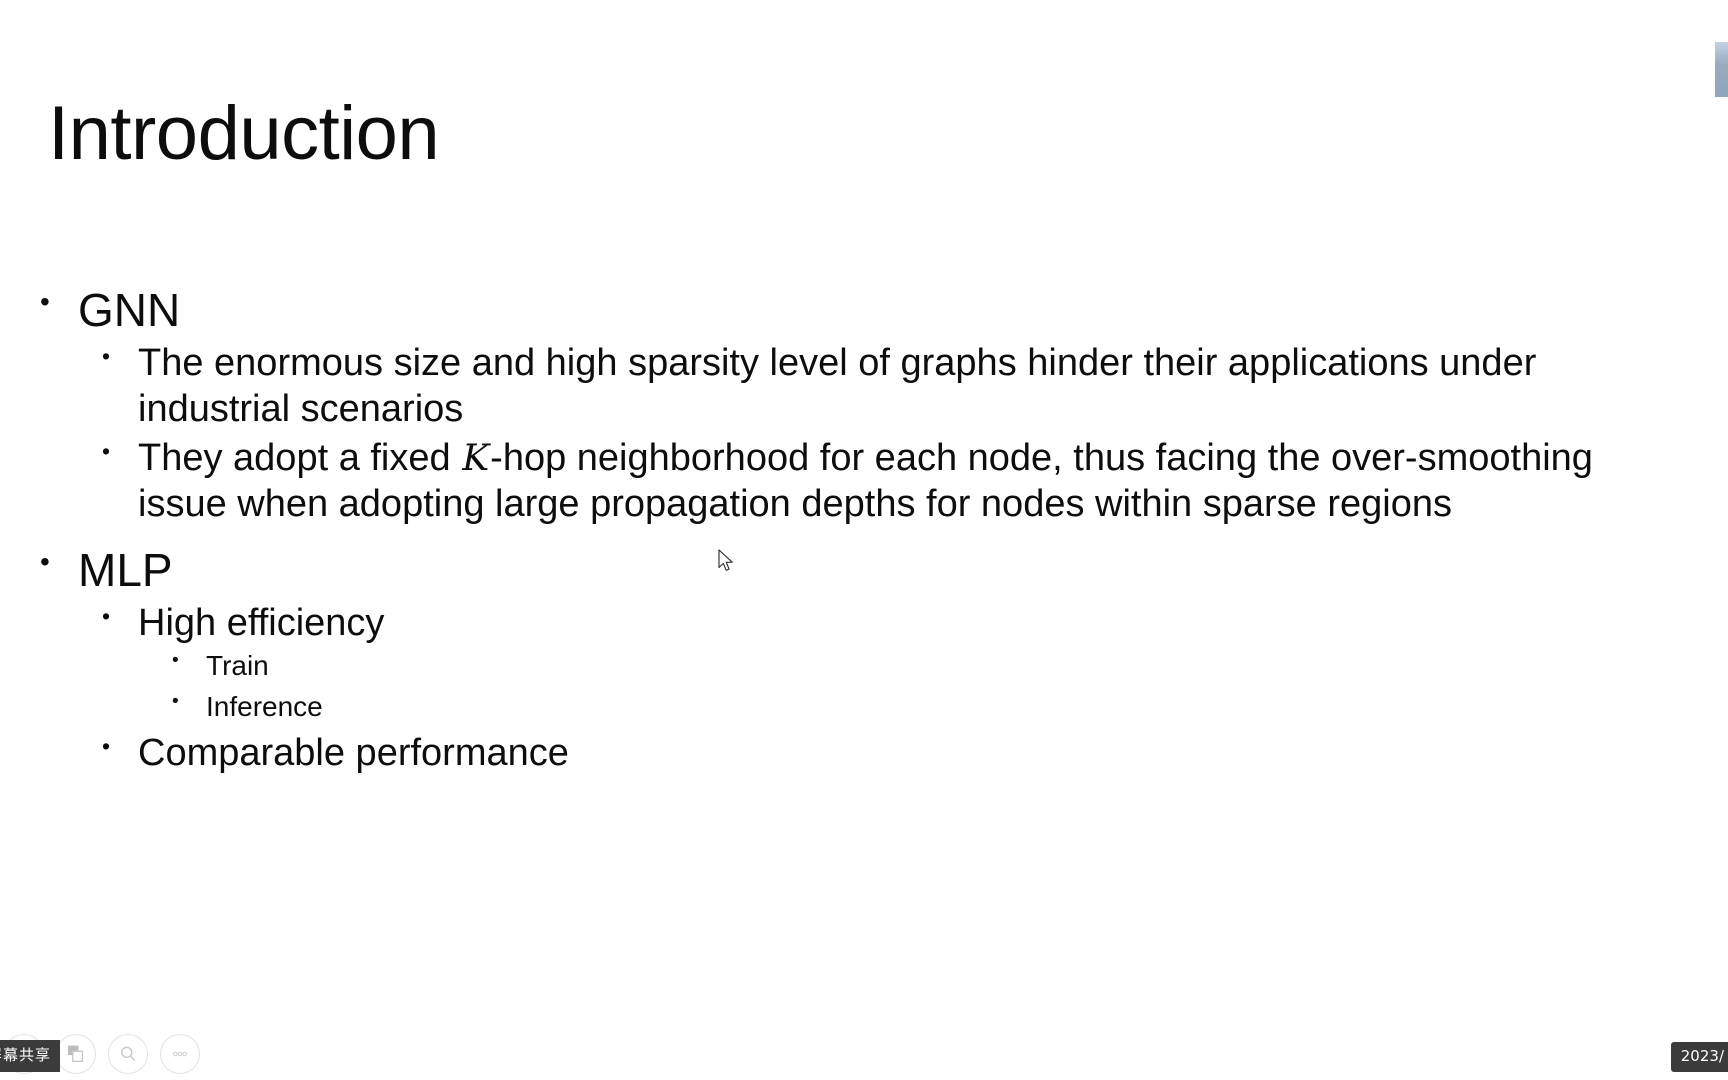  Describe the element at coordinates (891, 753) in the screenshot. I see `bullet-item-comparable-performance: • Comparable performance` at that location.